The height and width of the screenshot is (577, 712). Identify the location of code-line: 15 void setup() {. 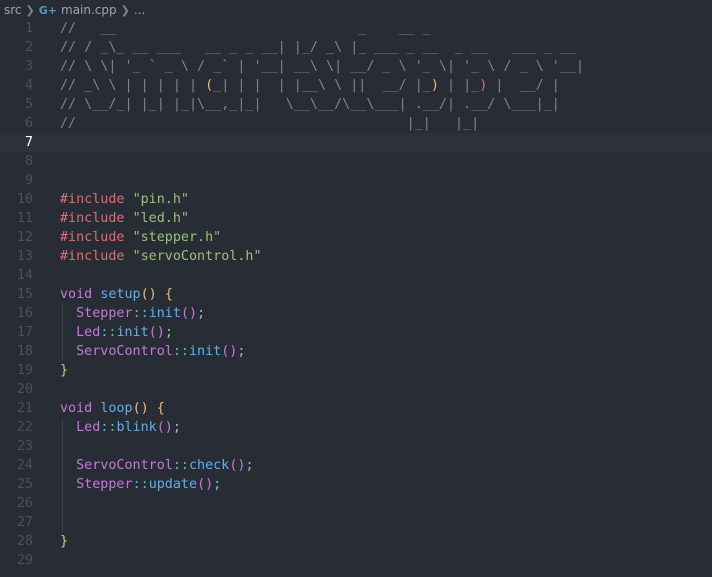
(356, 294).